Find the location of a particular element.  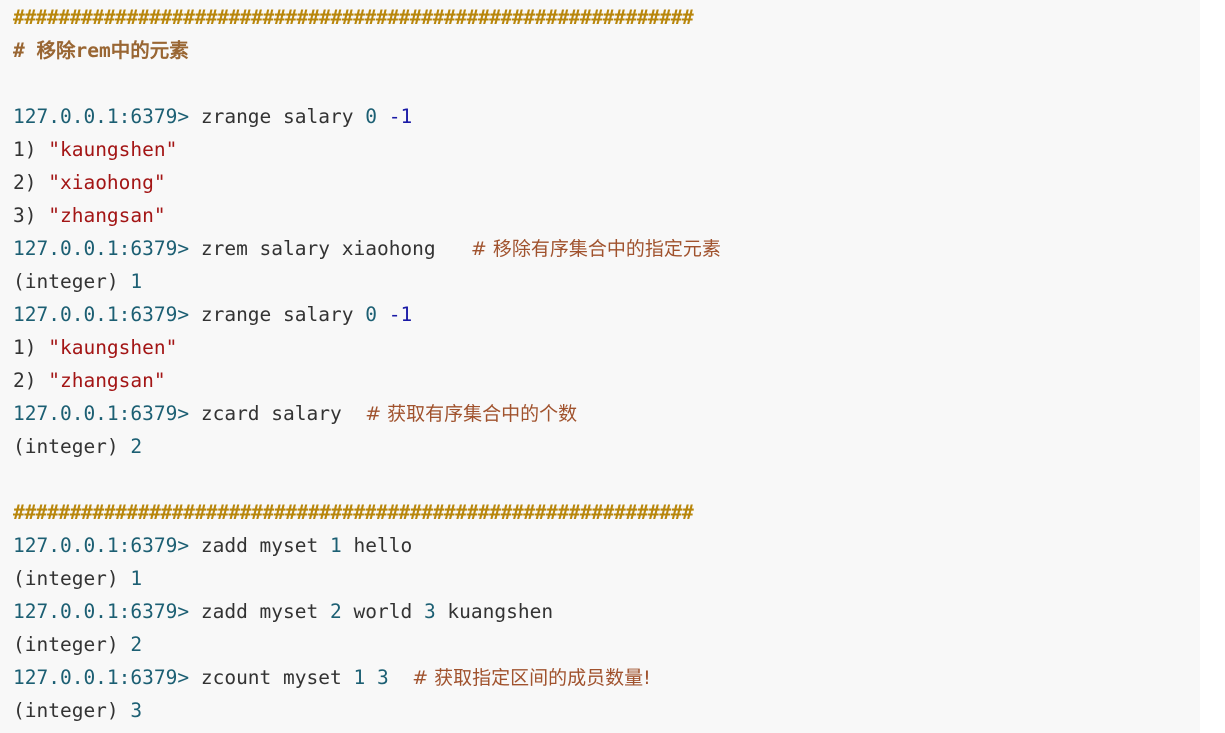

section-comment: # 移除rem中的元素 is located at coordinates (101, 50).